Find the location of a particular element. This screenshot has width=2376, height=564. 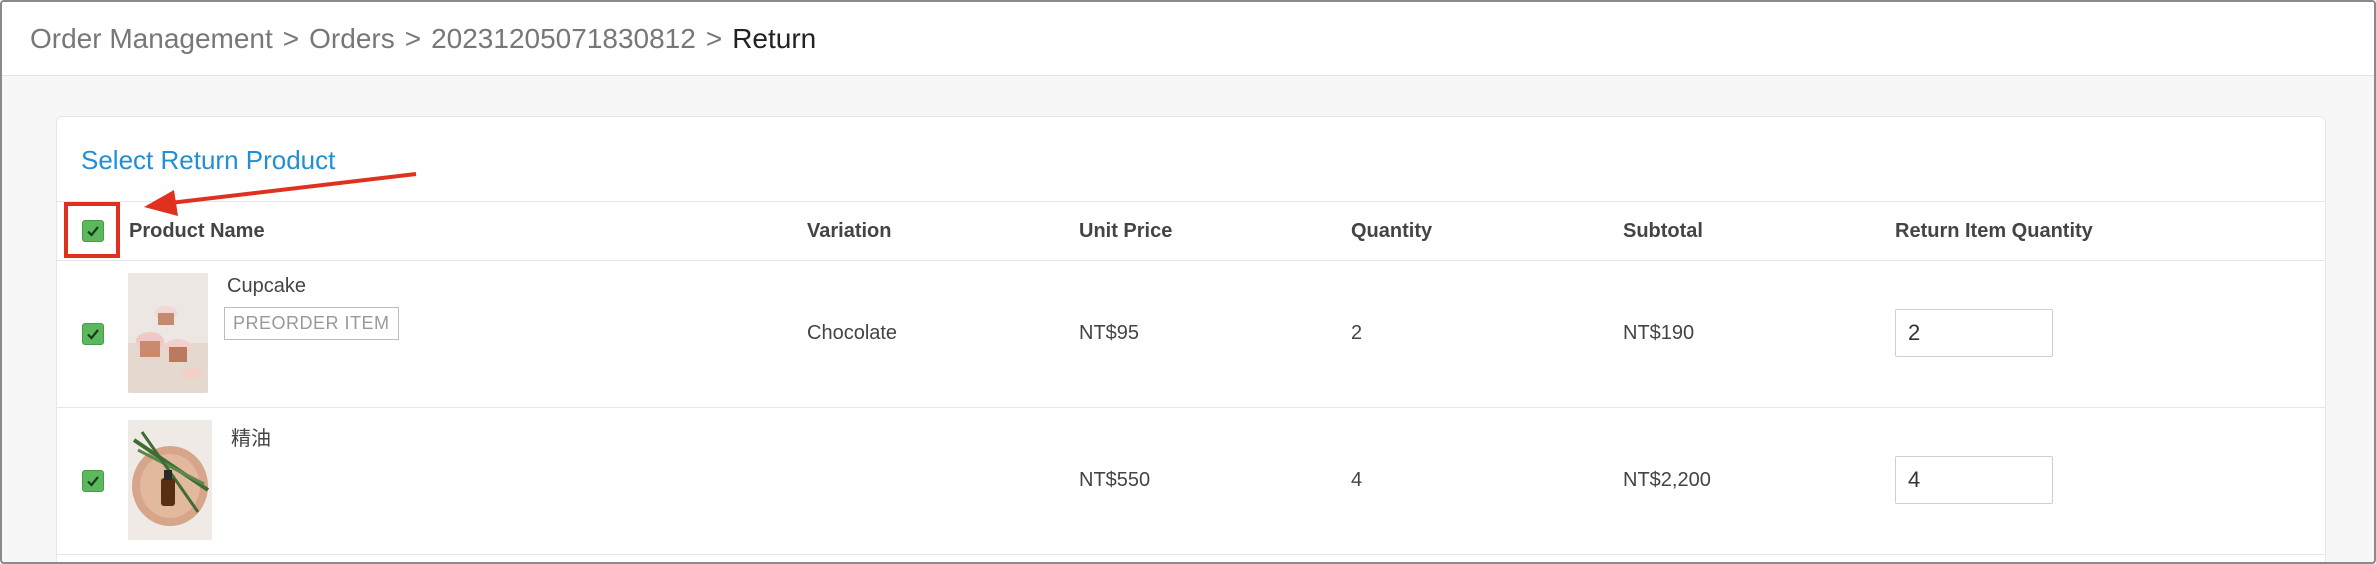

unit-price-cell: NT$95 is located at coordinates (1109, 333).